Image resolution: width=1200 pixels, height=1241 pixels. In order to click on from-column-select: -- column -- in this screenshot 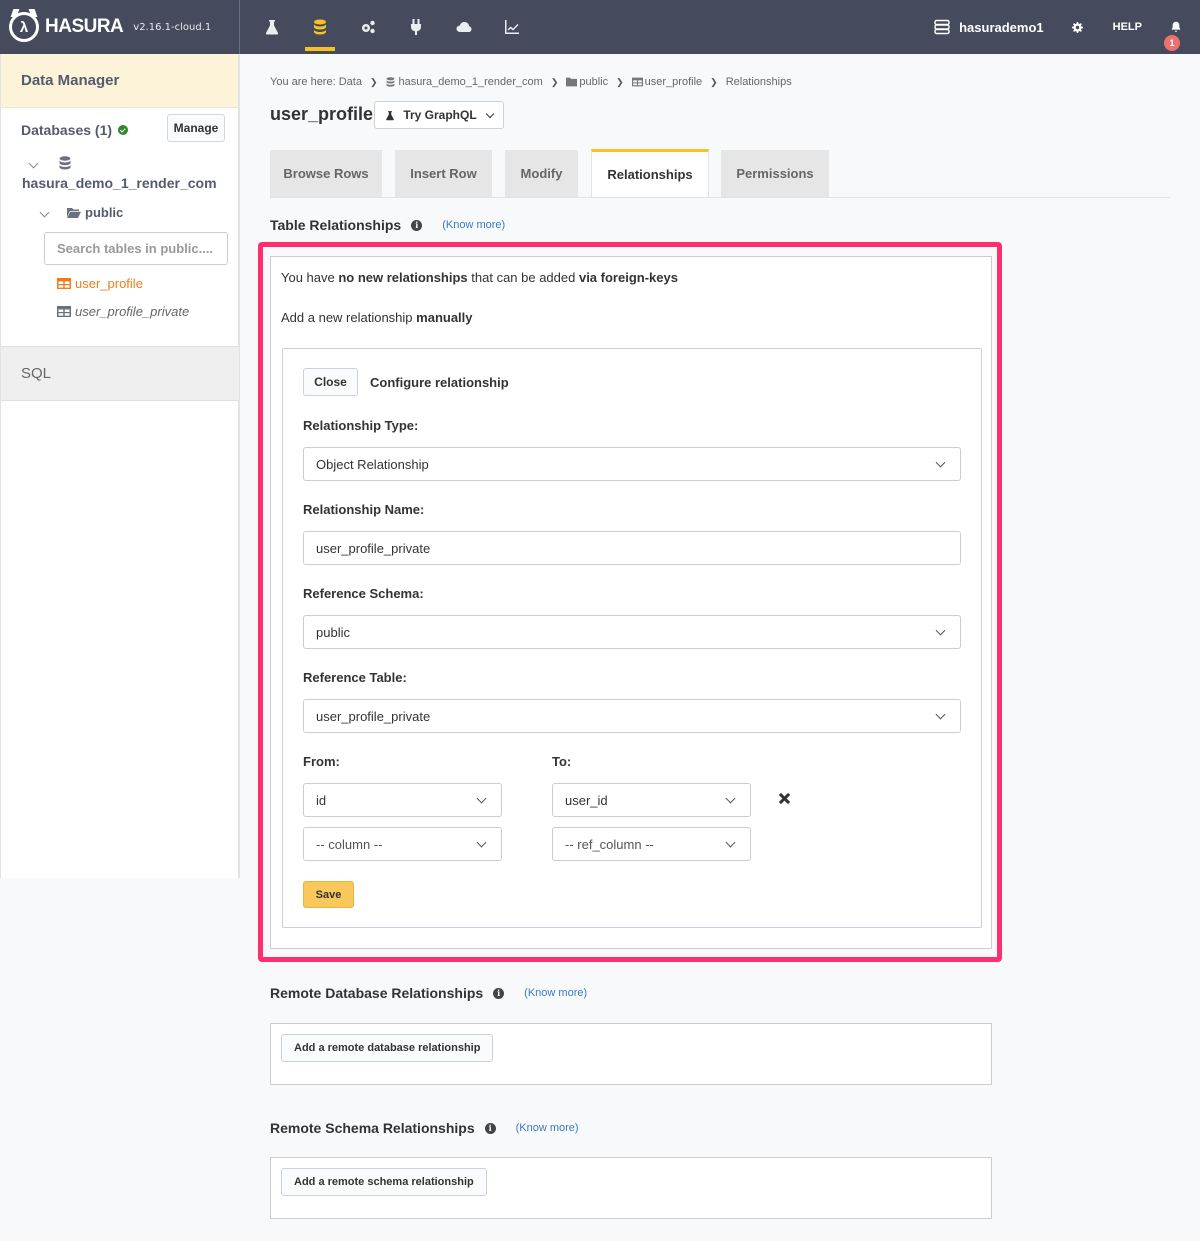, I will do `click(402, 844)`.